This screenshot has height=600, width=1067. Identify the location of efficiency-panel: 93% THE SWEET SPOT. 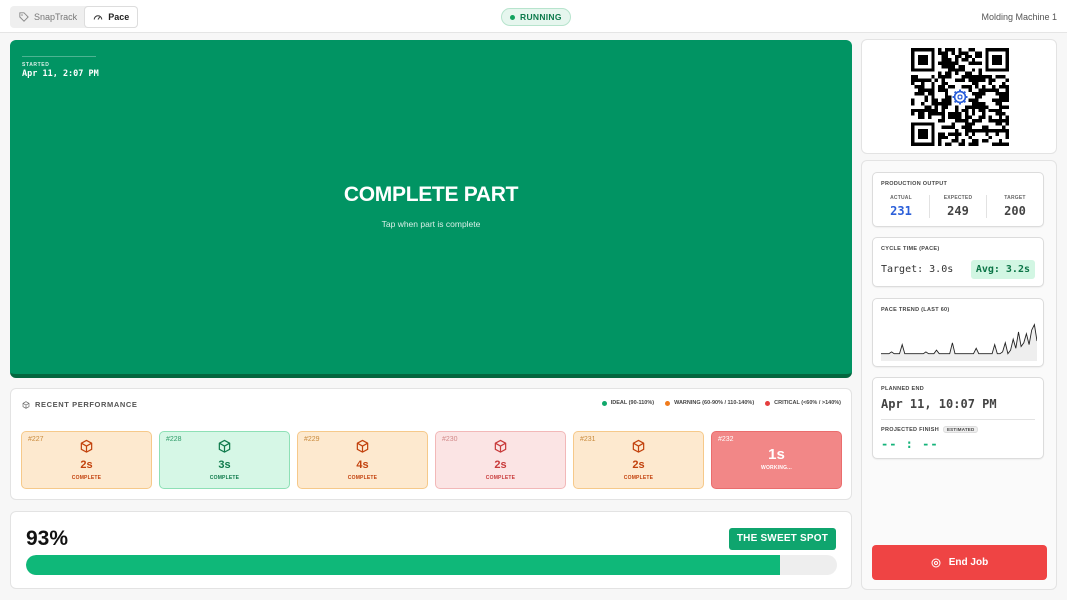
(431, 550).